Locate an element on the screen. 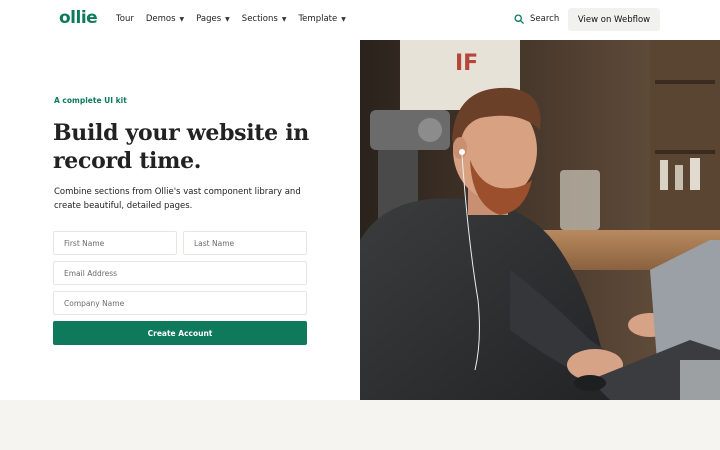 This screenshot has width=720, height=450. first-name-field: First Name is located at coordinates (115, 243).